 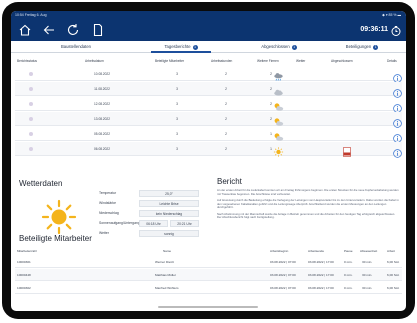 I want to click on tab-baustellendaten: Baustellendaten, so click(x=76, y=47).